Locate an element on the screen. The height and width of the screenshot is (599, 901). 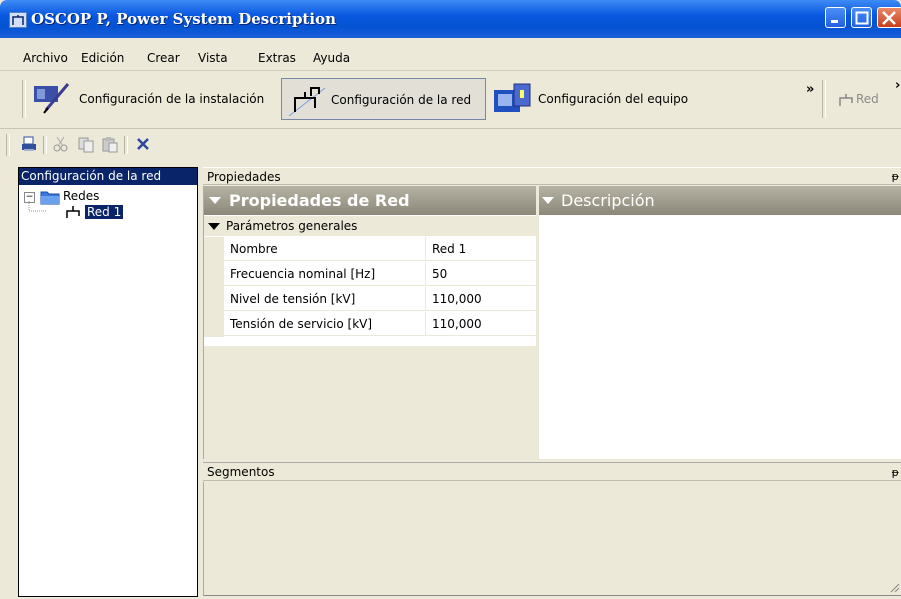
equipment-config-label: Configuración del equipo is located at coordinates (613, 99).